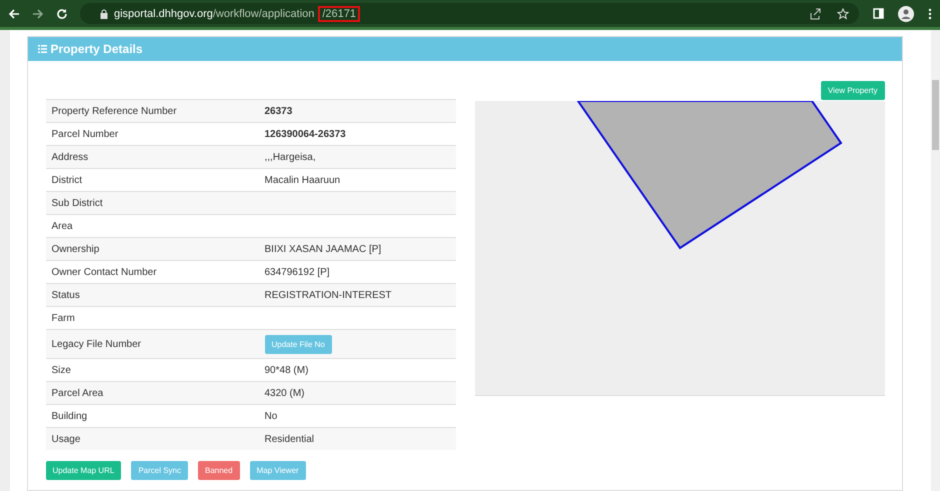  I want to click on field-value: 4320 (M), so click(284, 393).